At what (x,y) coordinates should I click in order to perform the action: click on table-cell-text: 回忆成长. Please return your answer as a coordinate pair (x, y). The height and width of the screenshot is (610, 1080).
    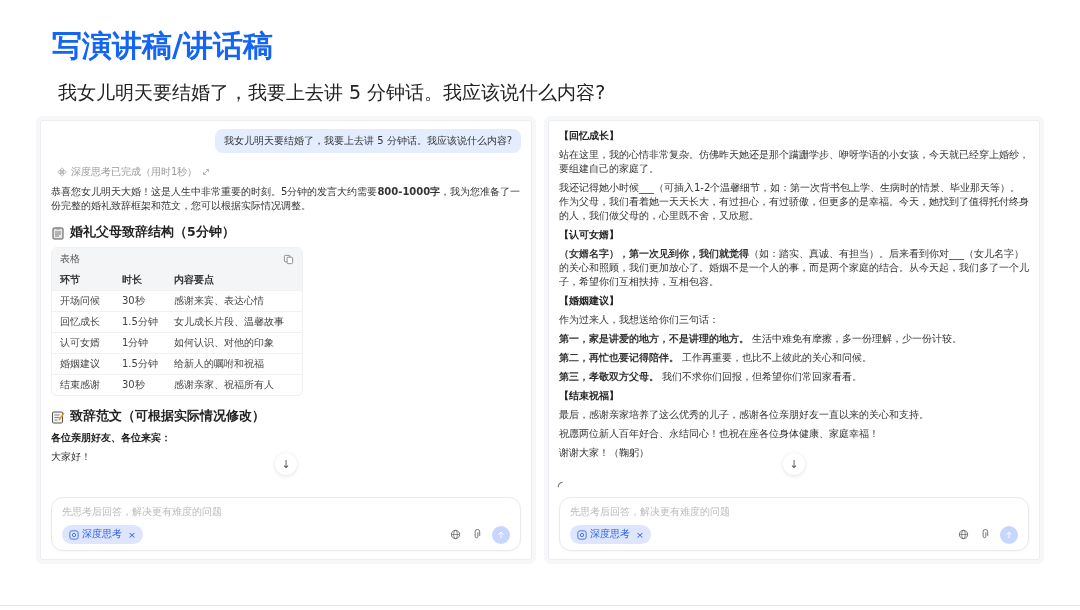
    Looking at the image, I should click on (80, 322).